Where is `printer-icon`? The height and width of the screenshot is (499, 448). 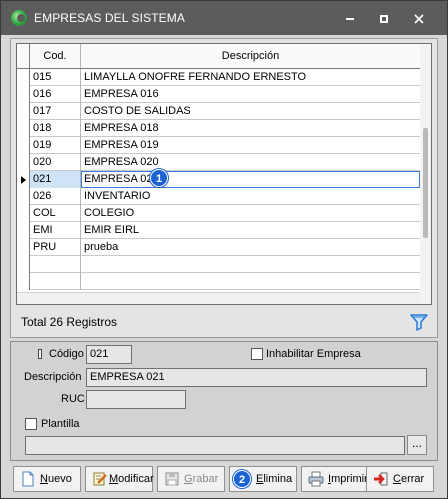 printer-icon is located at coordinates (316, 479).